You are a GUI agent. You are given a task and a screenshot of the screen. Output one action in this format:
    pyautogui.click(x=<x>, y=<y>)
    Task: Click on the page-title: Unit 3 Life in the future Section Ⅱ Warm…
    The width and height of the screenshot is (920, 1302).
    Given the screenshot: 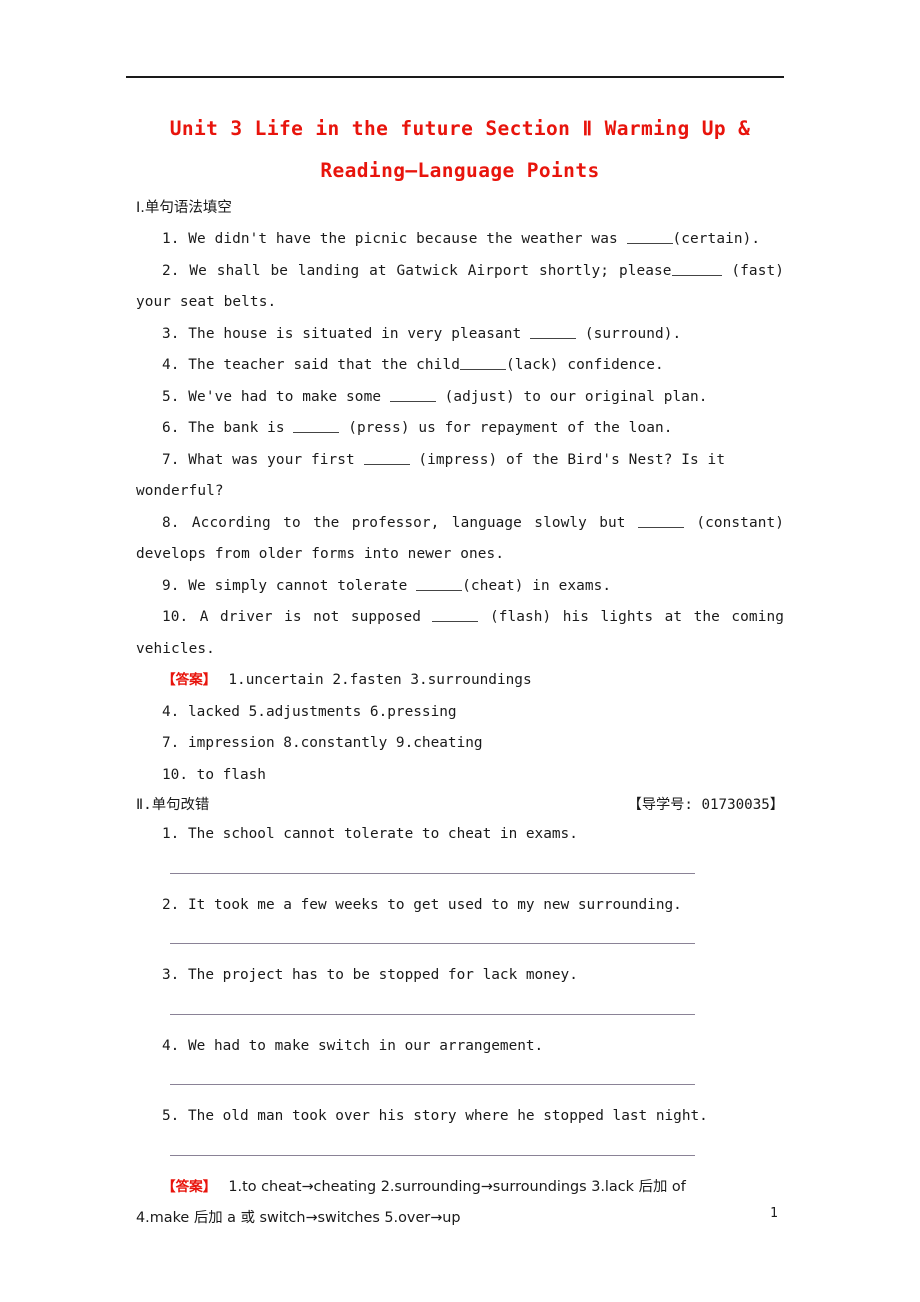 What is the action you would take?
    pyautogui.click(x=460, y=150)
    